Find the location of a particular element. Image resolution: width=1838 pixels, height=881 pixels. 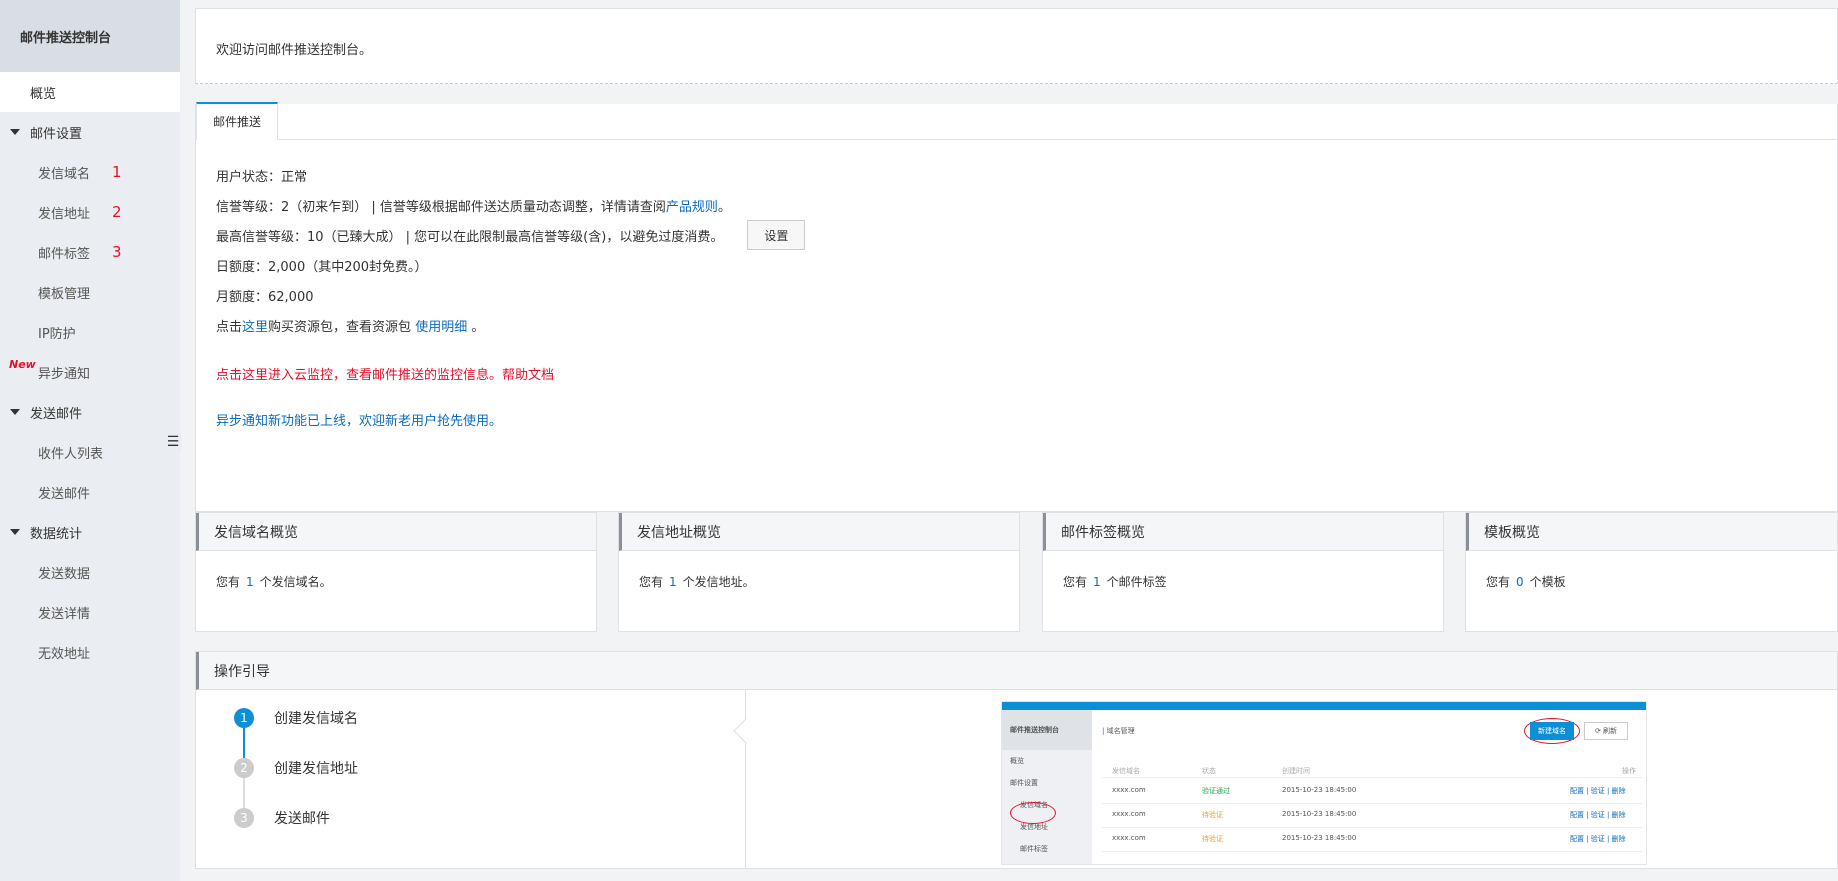

card-title: 模板概览 is located at coordinates (1651, 532).